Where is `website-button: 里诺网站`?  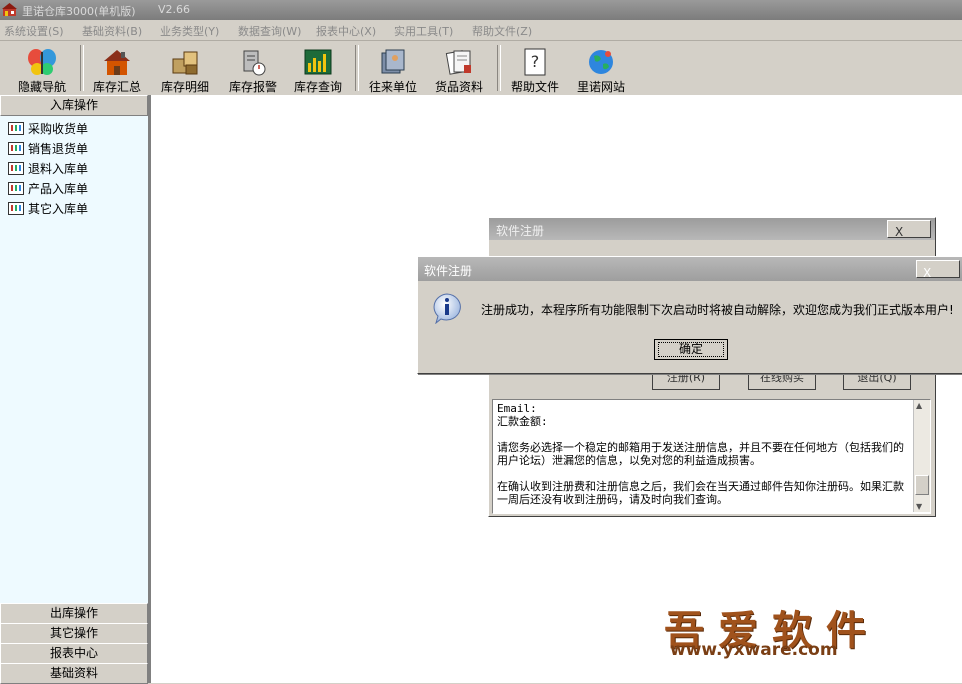
website-button: 里诺网站 is located at coordinates (601, 68).